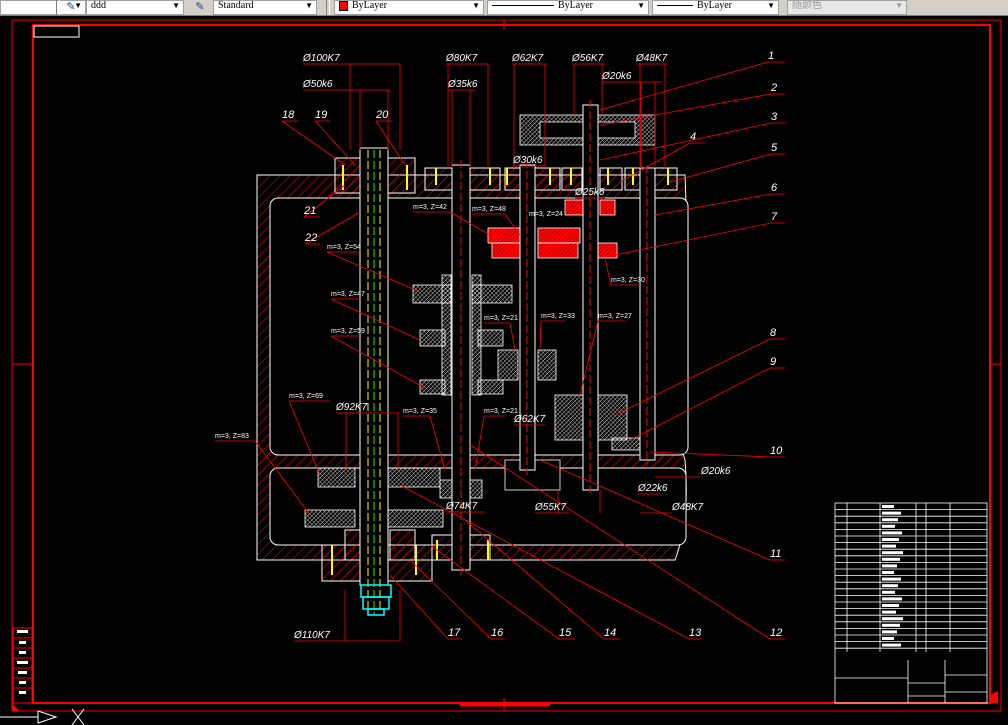 This screenshot has height=725, width=1008. Describe the element at coordinates (310, 238) in the screenshot. I see `part-number: 22` at that location.